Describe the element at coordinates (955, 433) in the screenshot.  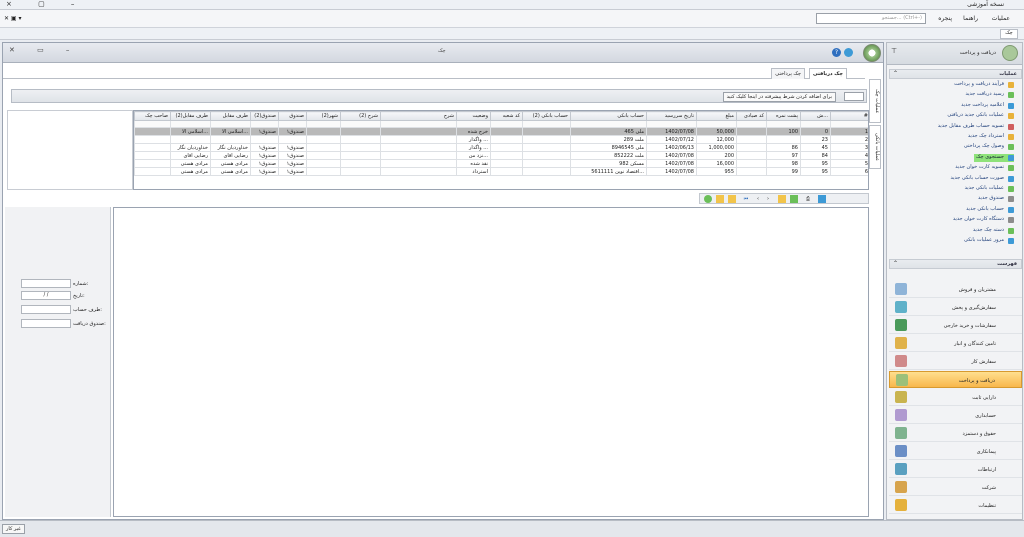
I see `module-item: حقوق و دستمزد` at that location.